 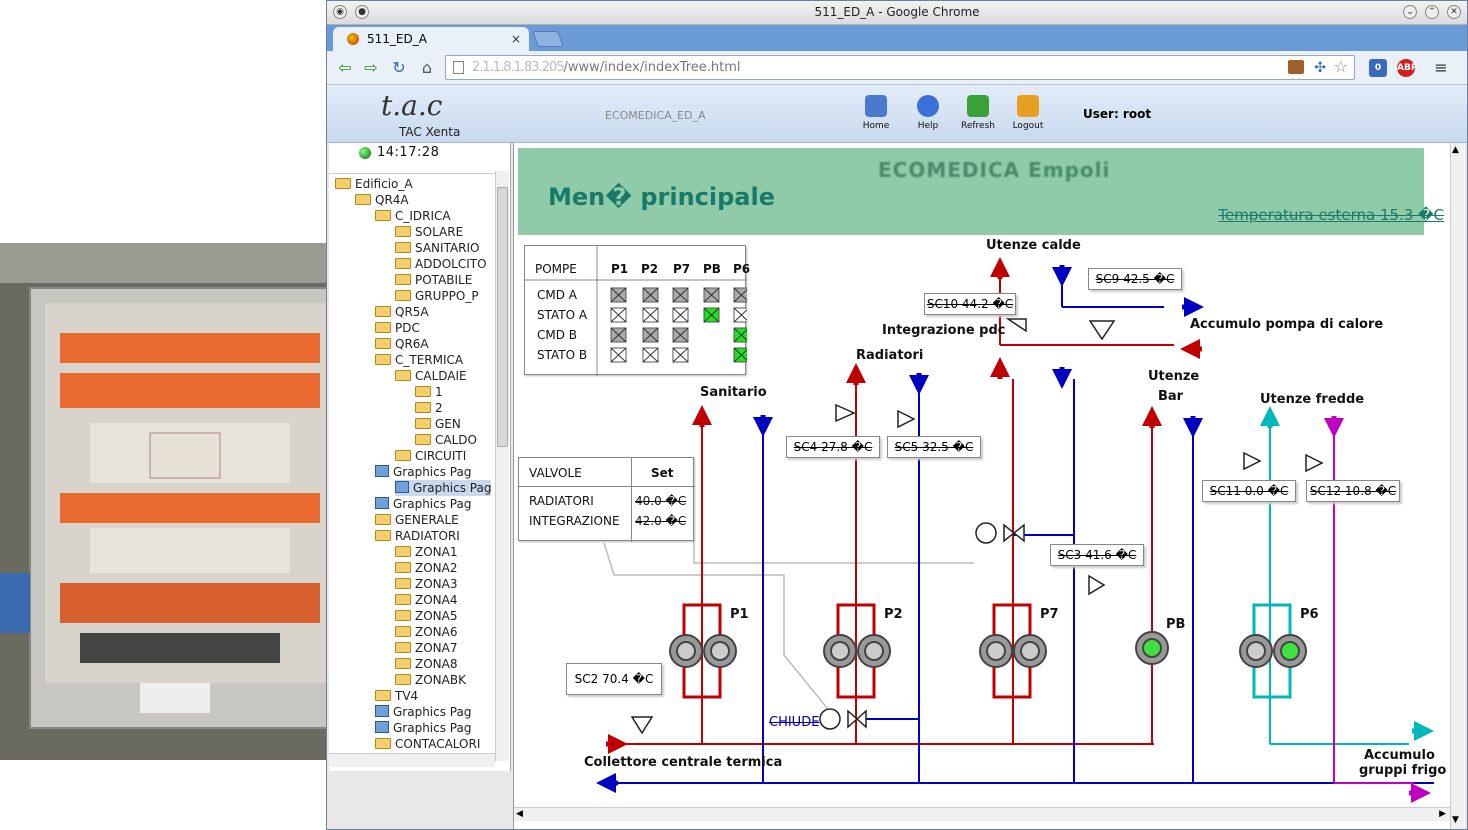 I want to click on tree-node: QR6A, so click(x=402, y=344).